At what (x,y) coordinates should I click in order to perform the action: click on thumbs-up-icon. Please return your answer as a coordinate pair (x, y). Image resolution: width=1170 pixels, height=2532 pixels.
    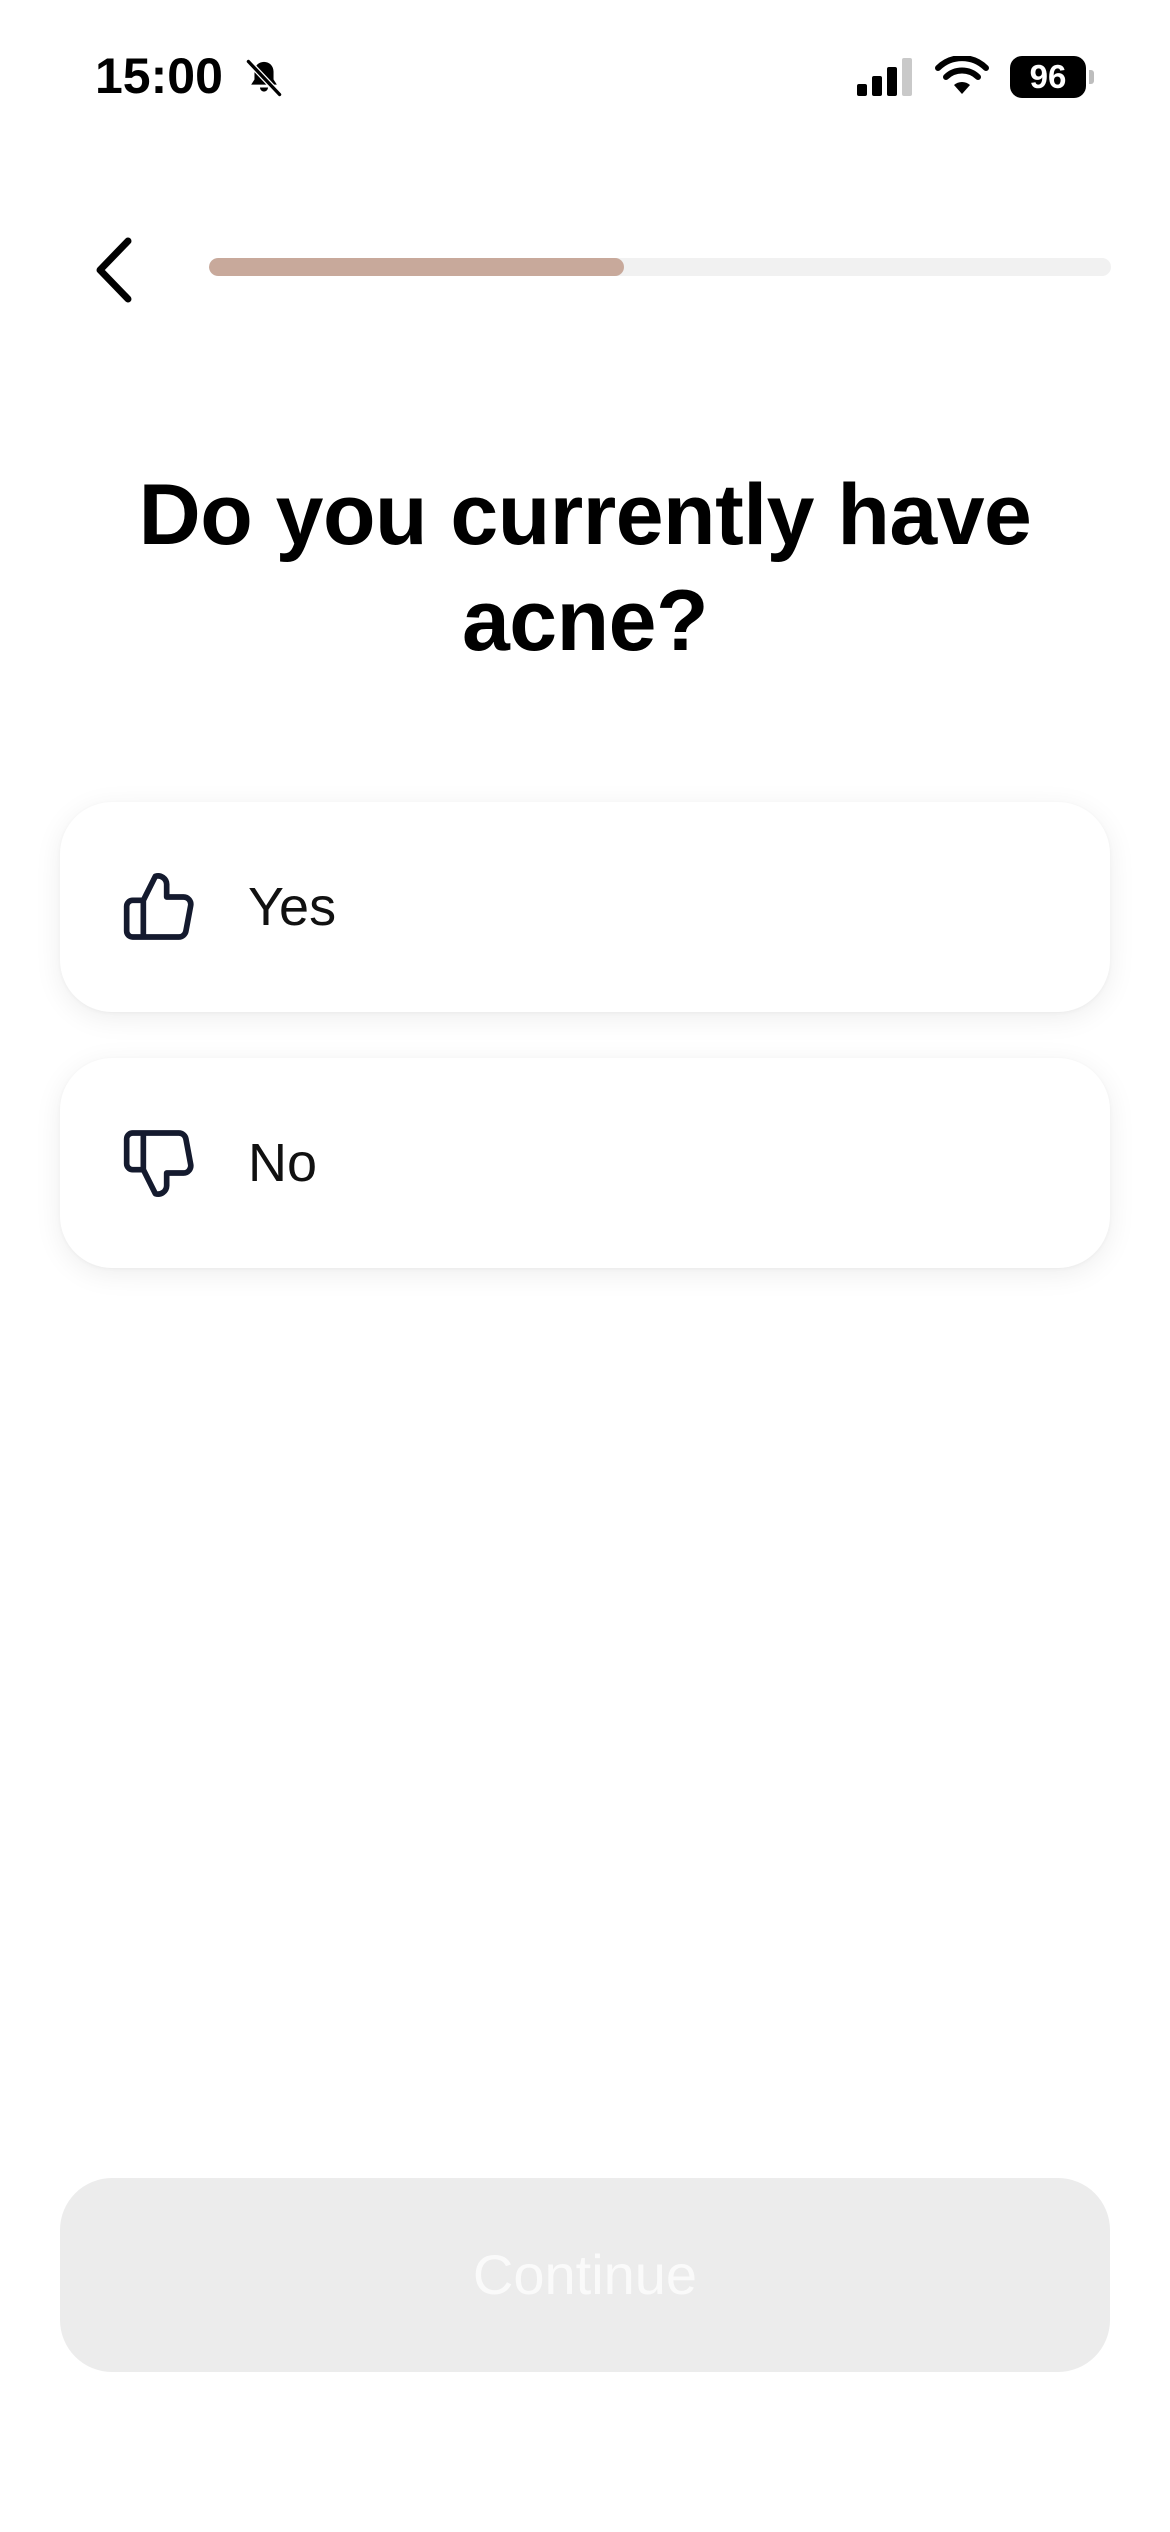
    Looking at the image, I should click on (158, 906).